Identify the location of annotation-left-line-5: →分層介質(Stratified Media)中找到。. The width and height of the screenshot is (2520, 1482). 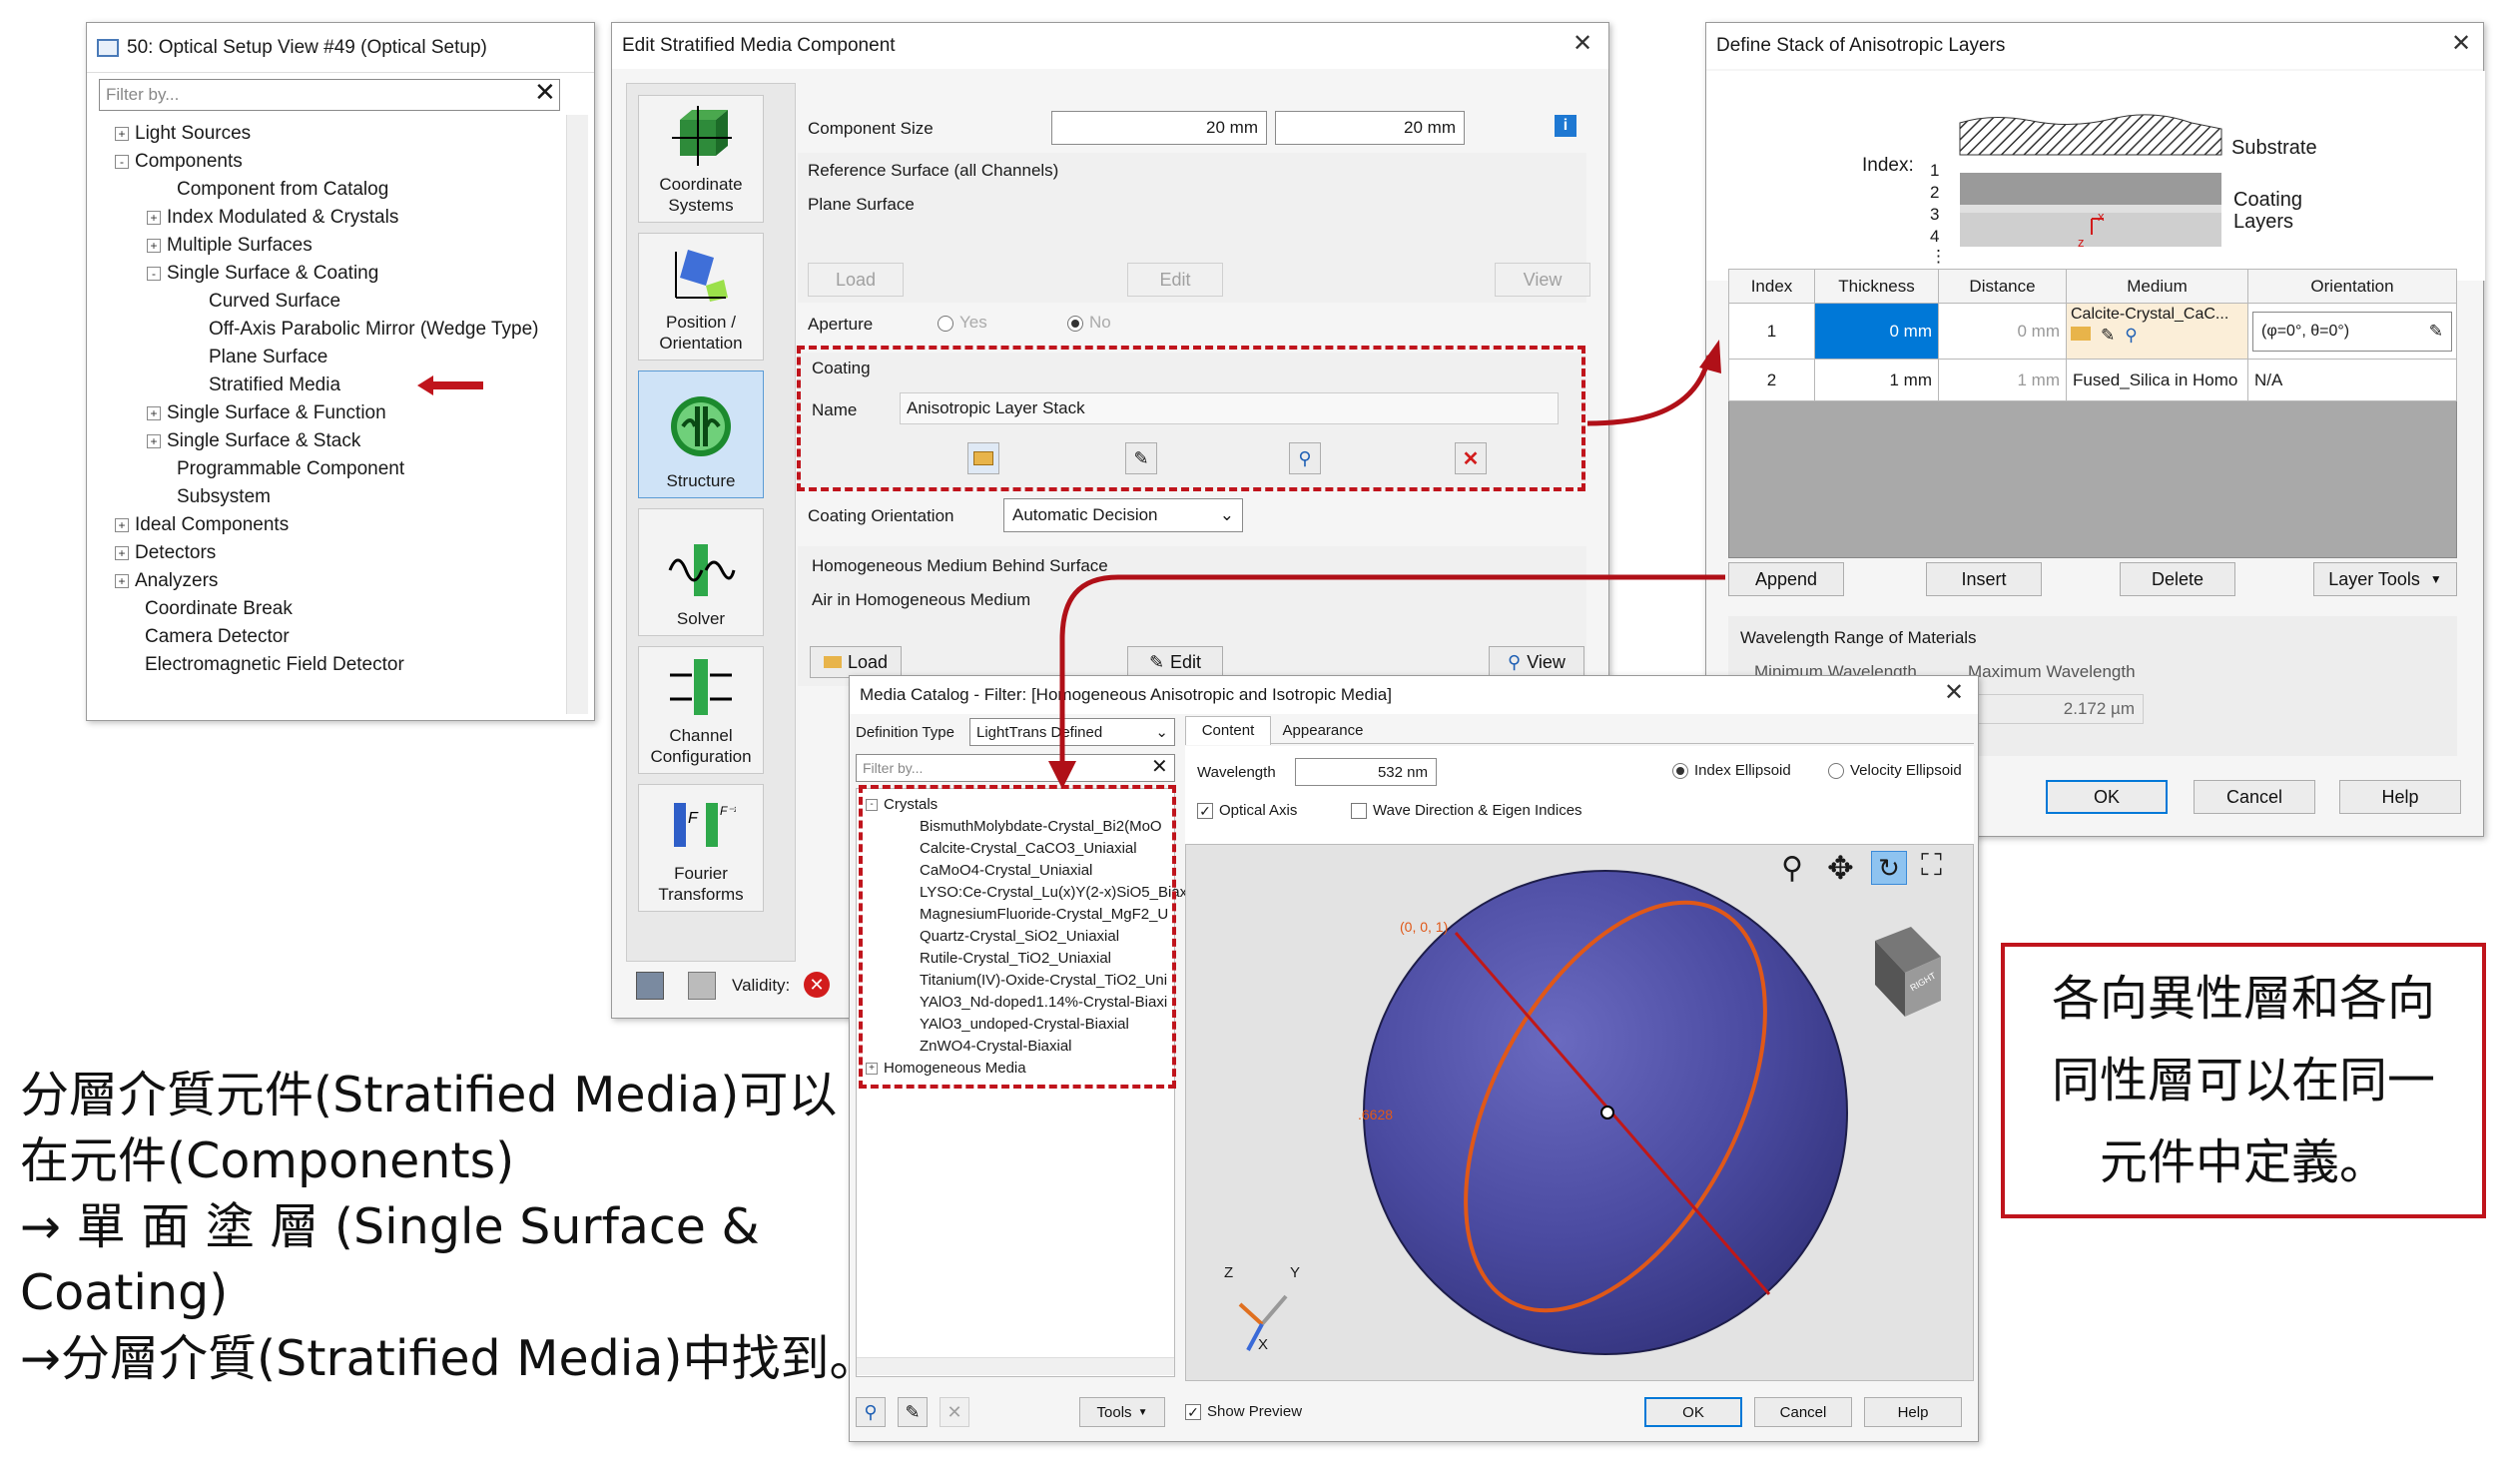
(450, 1358).